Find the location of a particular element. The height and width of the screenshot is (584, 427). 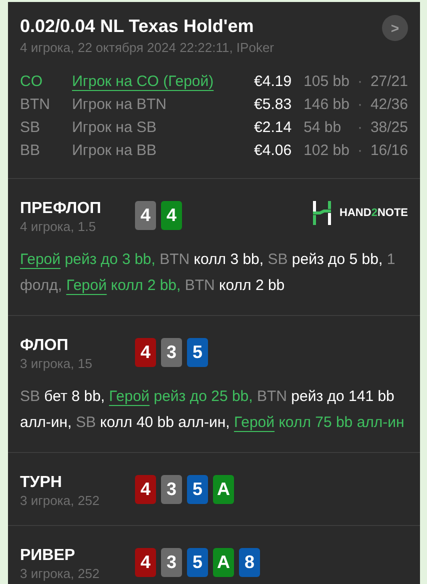

logo: HAND2NOTE is located at coordinates (360, 213).